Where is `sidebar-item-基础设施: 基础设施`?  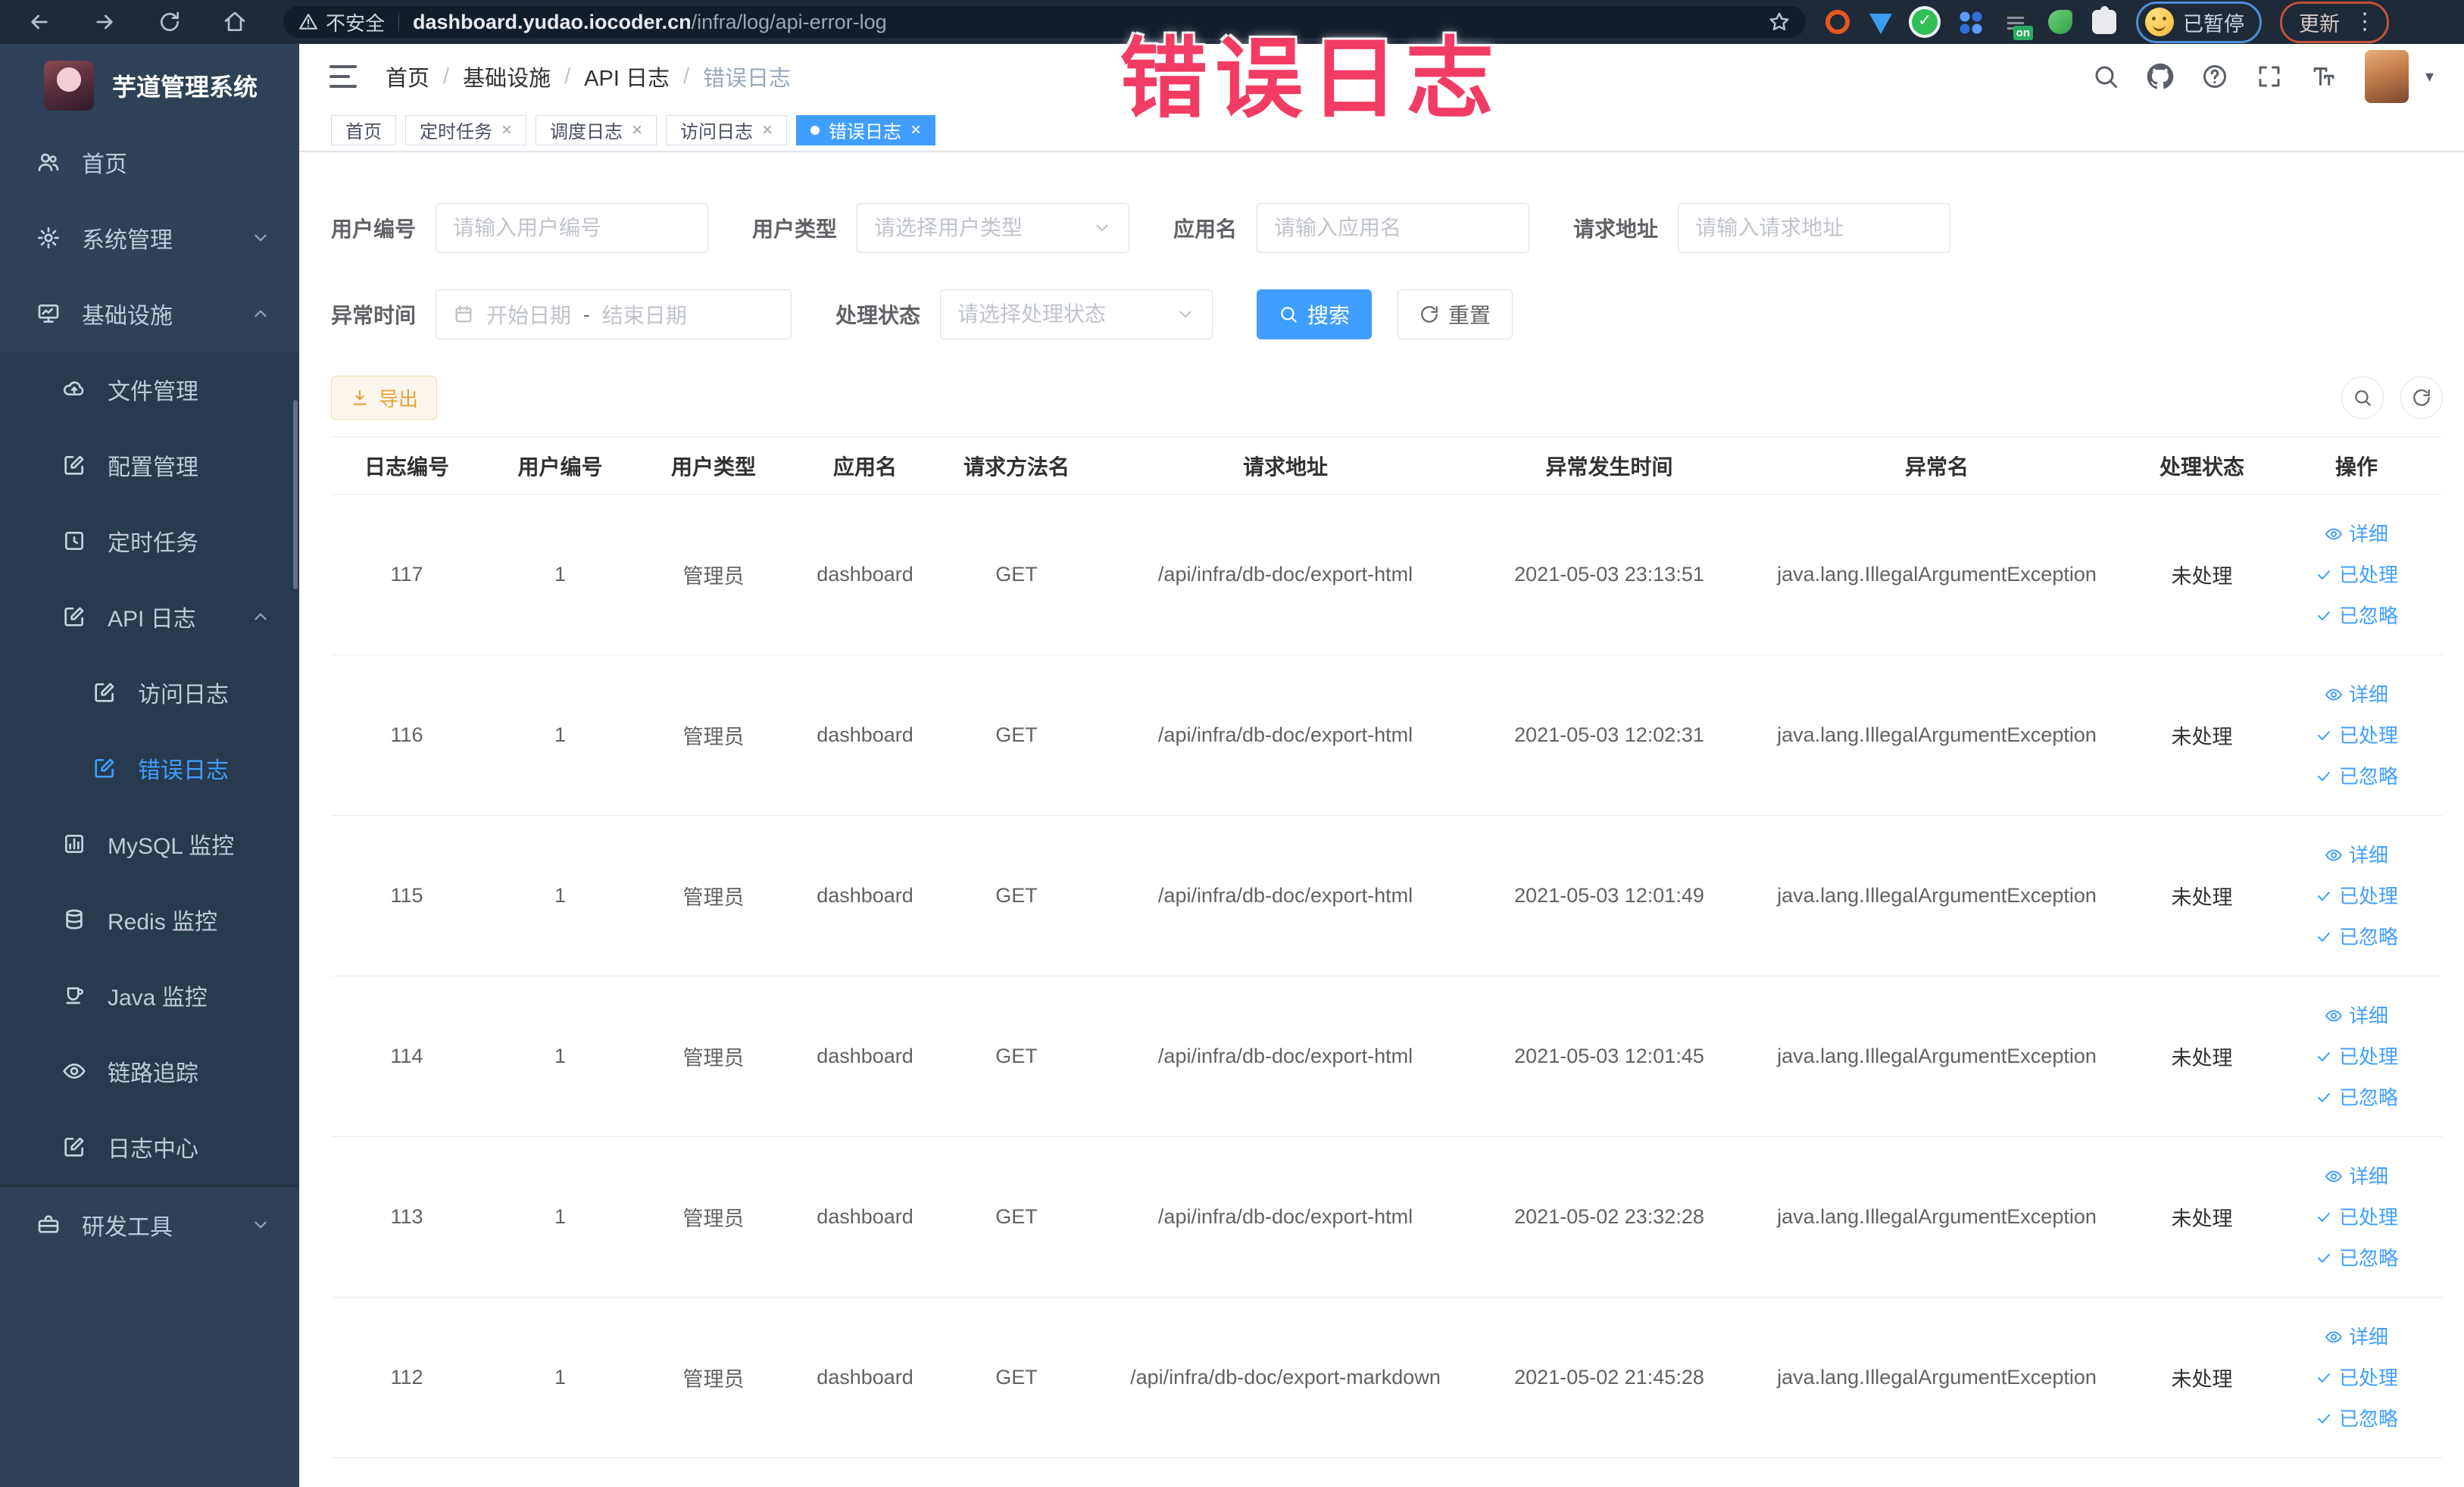
sidebar-item-基础设施: 基础设施 is located at coordinates (149, 313).